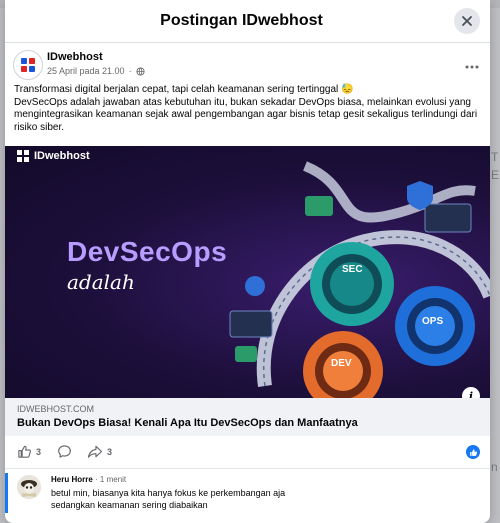  I want to click on post-meta: 25 April pada 21.00 ·, so click(96, 71).